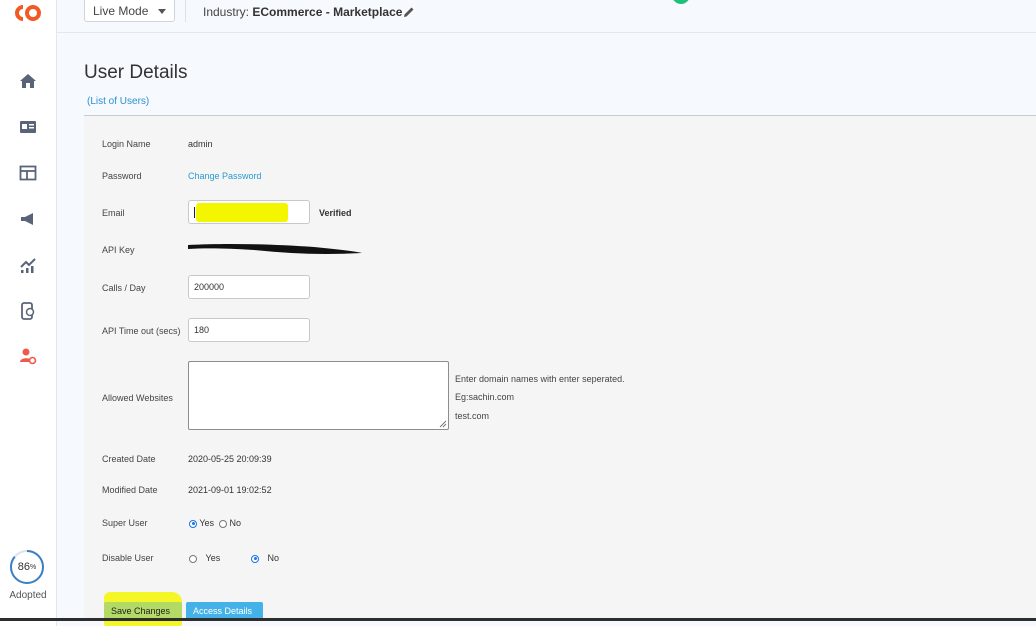 This screenshot has width=1036, height=626. Describe the element at coordinates (225, 176) in the screenshot. I see `change-password-link: Change Password` at that location.